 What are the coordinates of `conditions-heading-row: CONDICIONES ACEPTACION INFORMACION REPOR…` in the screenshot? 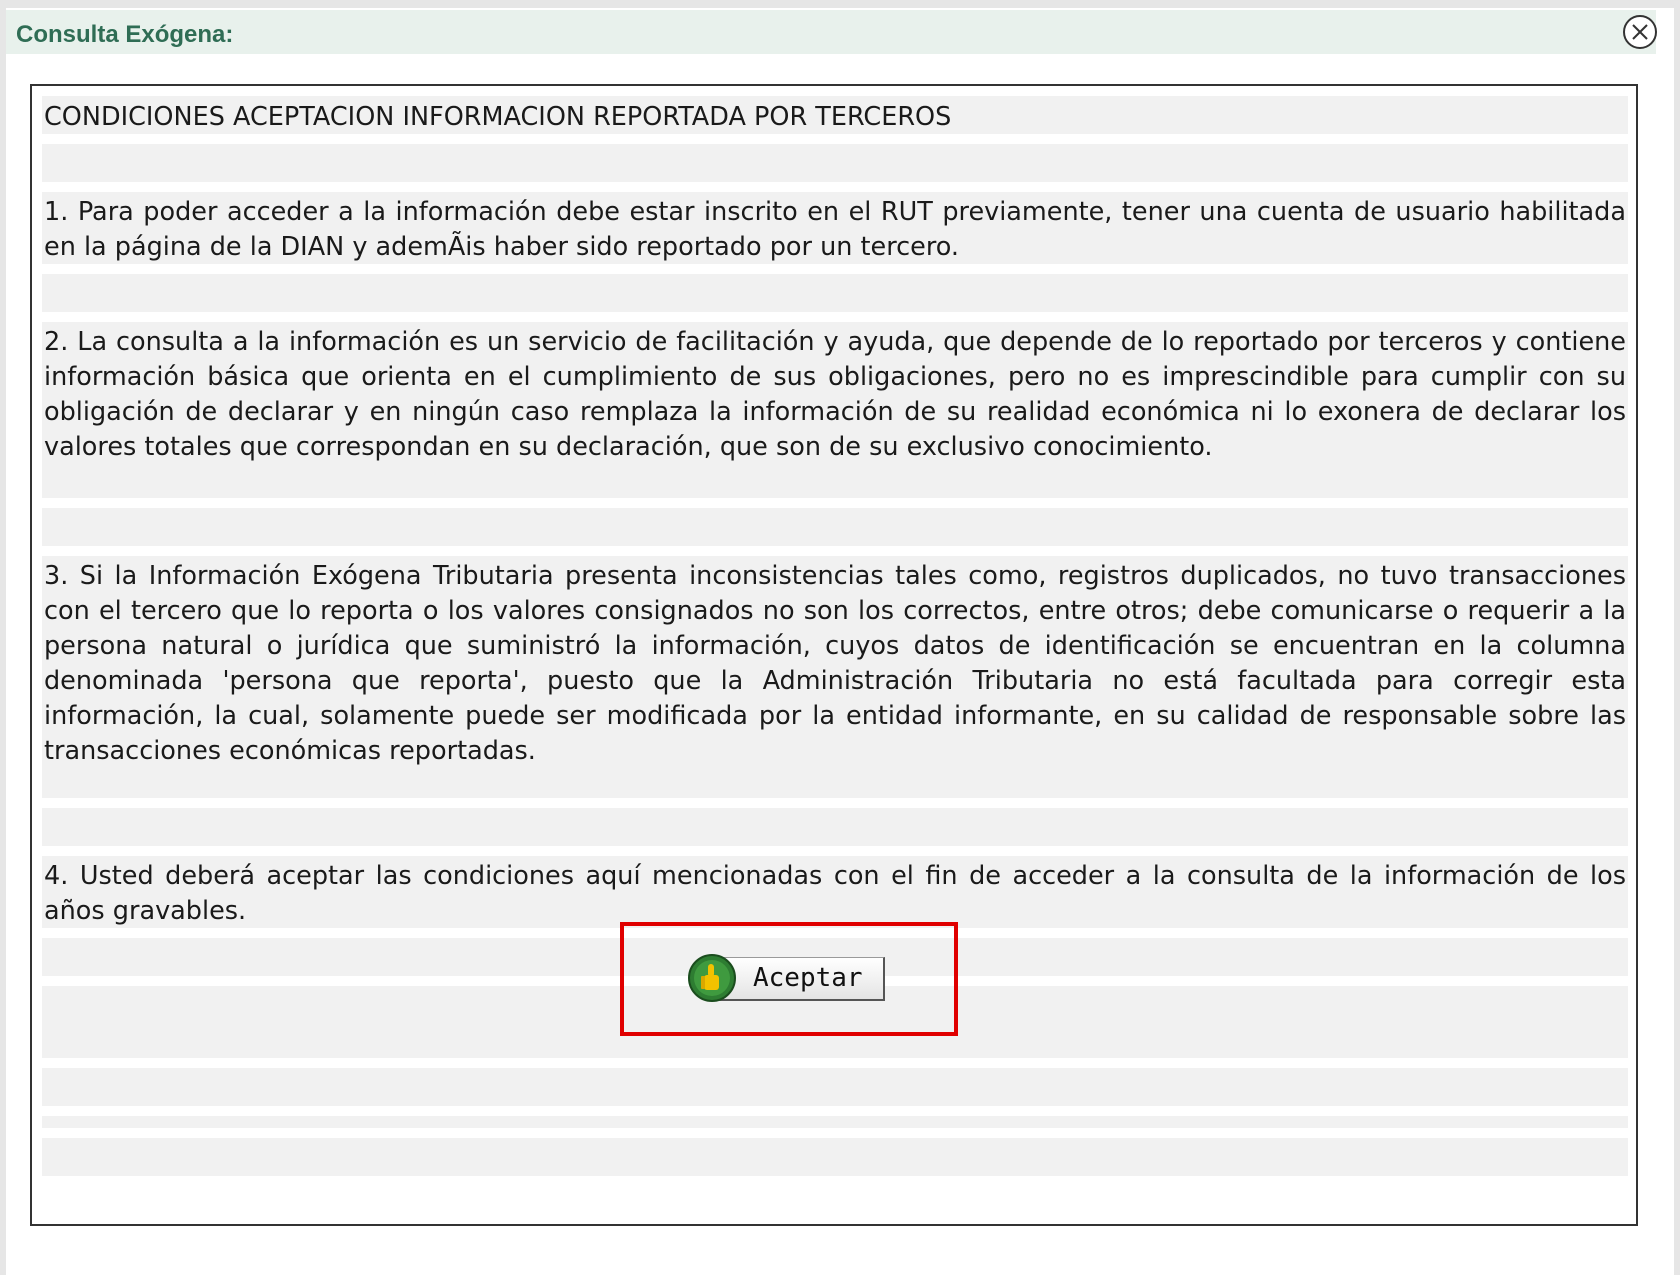 It's located at (835, 115).